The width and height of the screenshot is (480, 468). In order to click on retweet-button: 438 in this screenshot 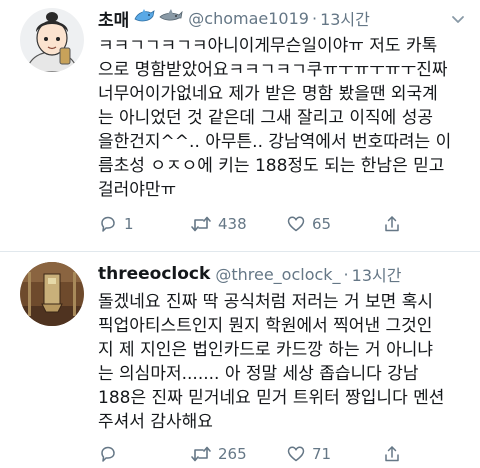, I will do `click(238, 224)`.